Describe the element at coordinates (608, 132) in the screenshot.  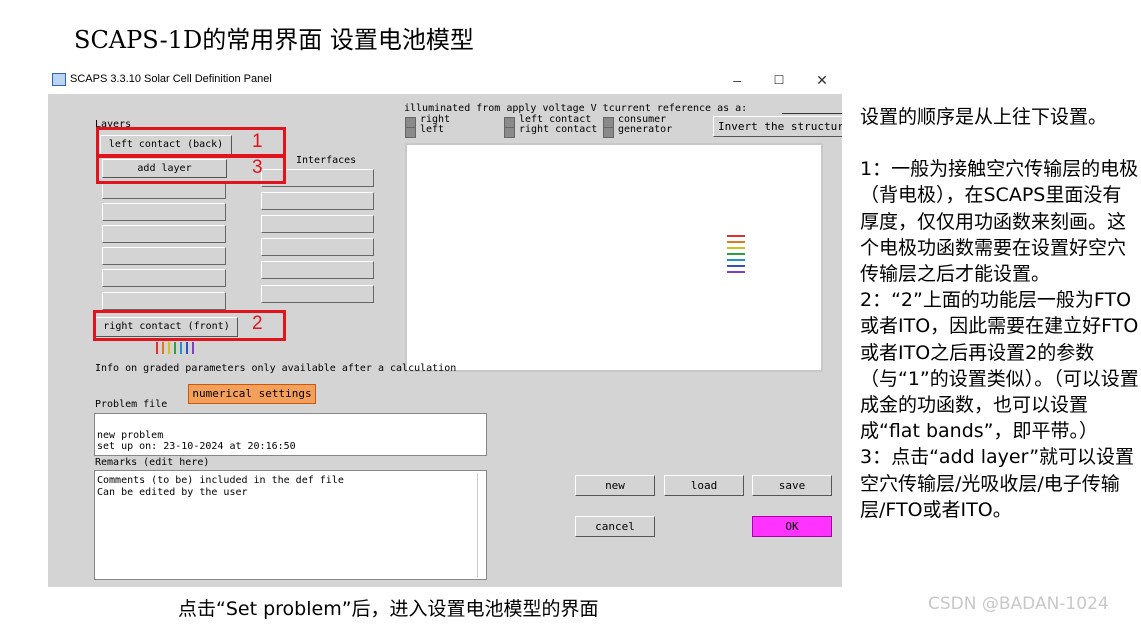
I see `reference-generator-radio` at that location.